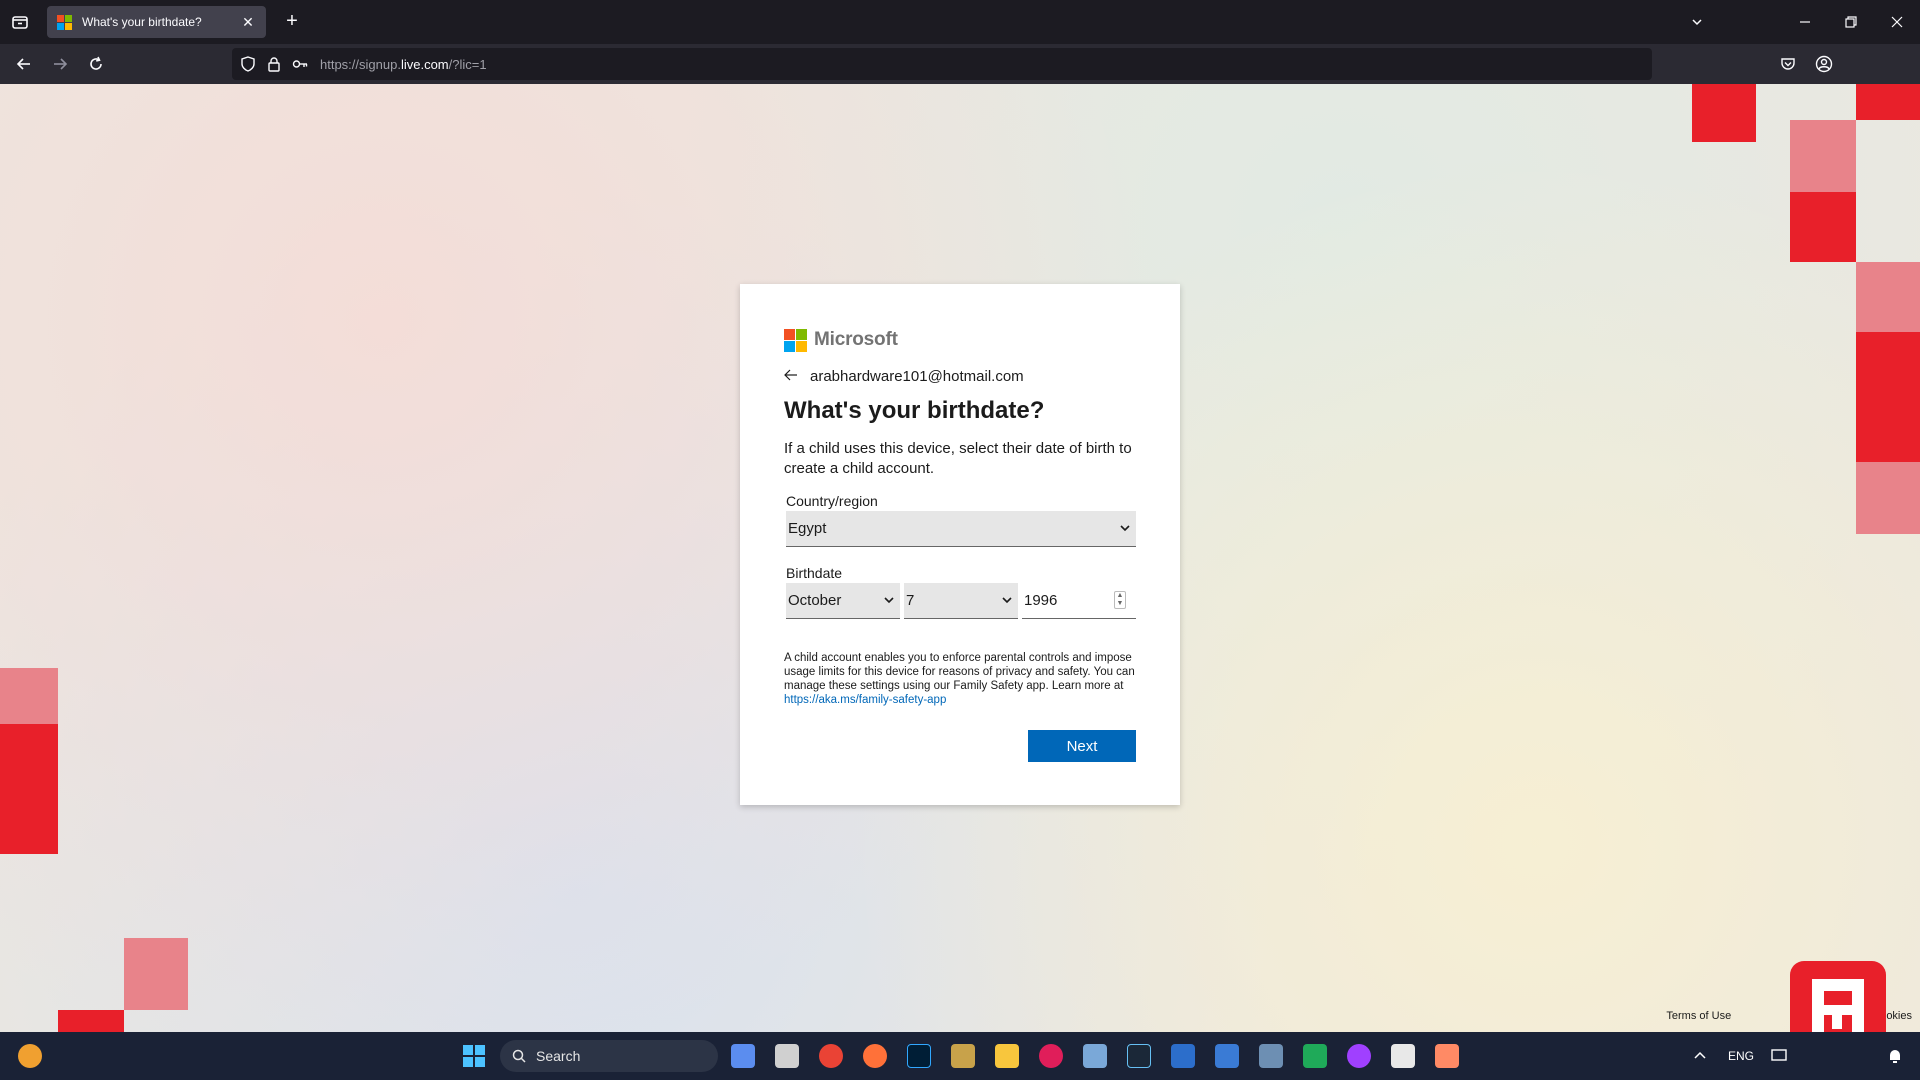  What do you see at coordinates (792, 376) in the screenshot?
I see `back-arrow-icon` at bounding box center [792, 376].